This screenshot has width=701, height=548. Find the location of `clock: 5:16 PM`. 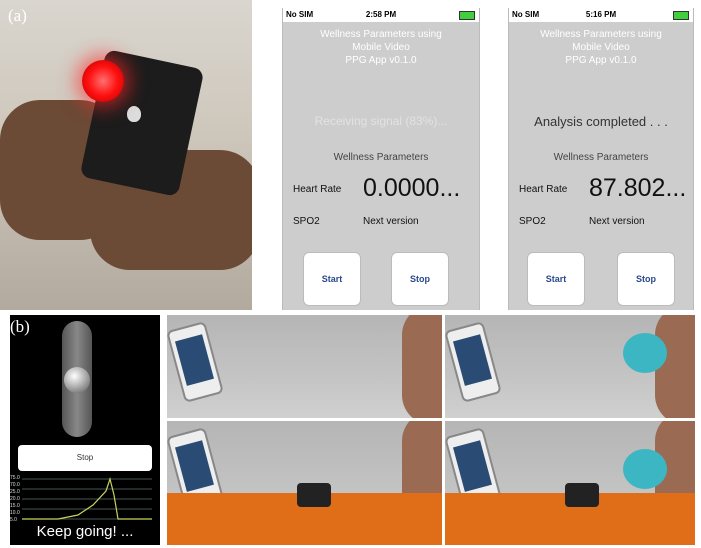

clock: 5:16 PM is located at coordinates (601, 14).